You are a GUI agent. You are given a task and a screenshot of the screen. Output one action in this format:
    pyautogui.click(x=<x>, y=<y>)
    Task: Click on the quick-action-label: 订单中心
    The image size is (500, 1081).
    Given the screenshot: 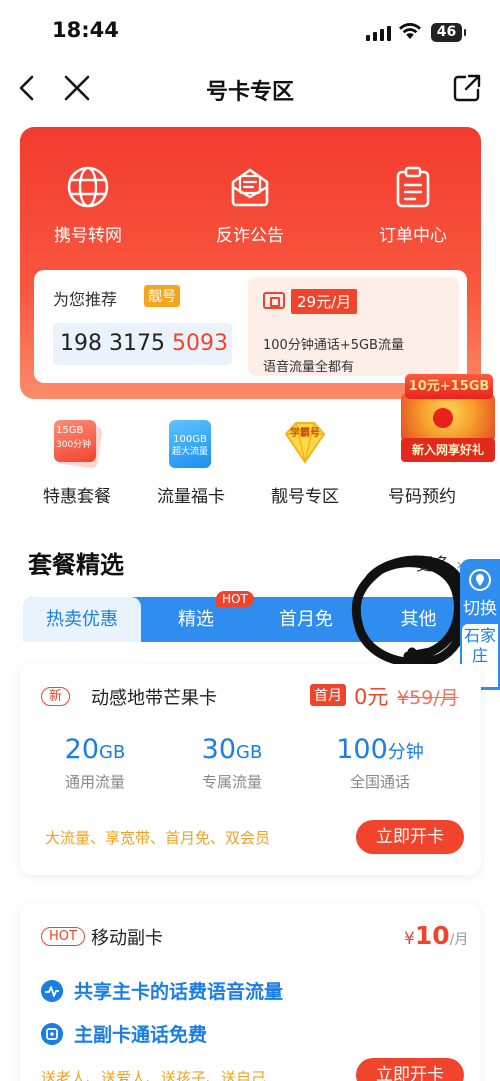 What is the action you would take?
    pyautogui.click(x=413, y=236)
    